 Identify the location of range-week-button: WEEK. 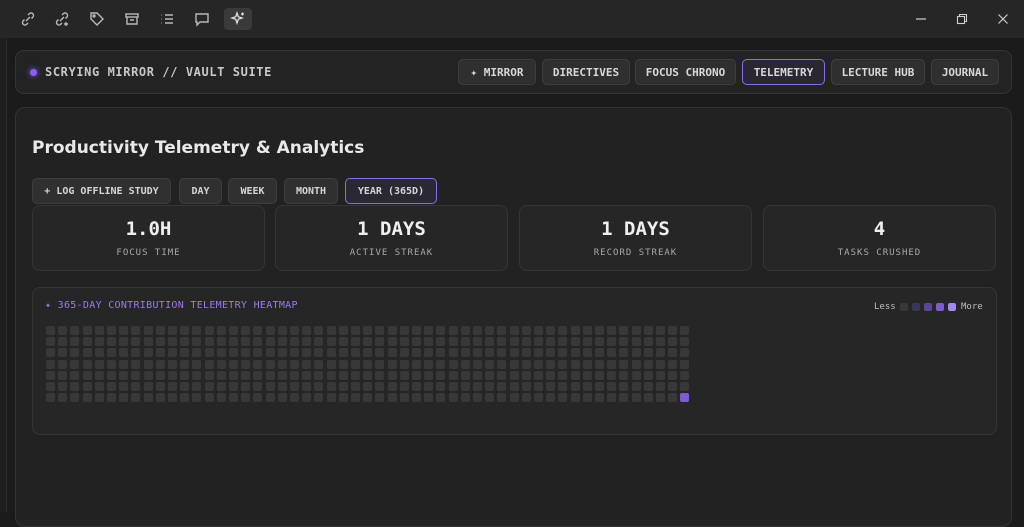
(252, 191).